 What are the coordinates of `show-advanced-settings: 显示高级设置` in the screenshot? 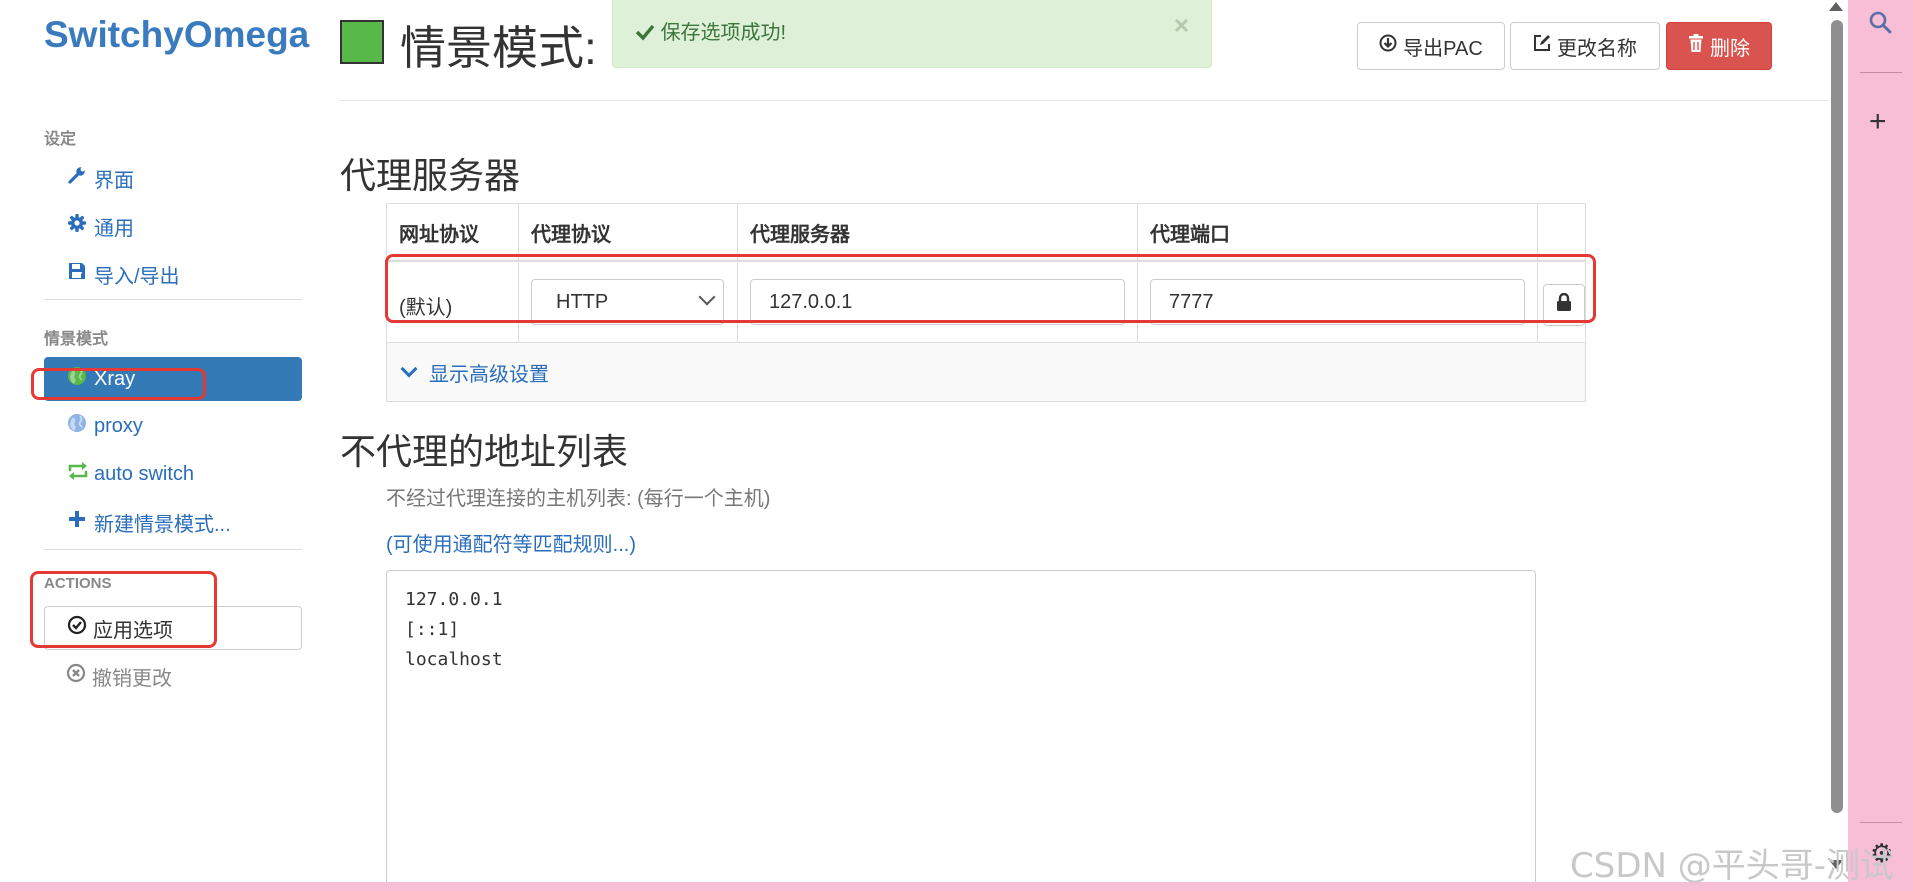 It's located at (986, 371).